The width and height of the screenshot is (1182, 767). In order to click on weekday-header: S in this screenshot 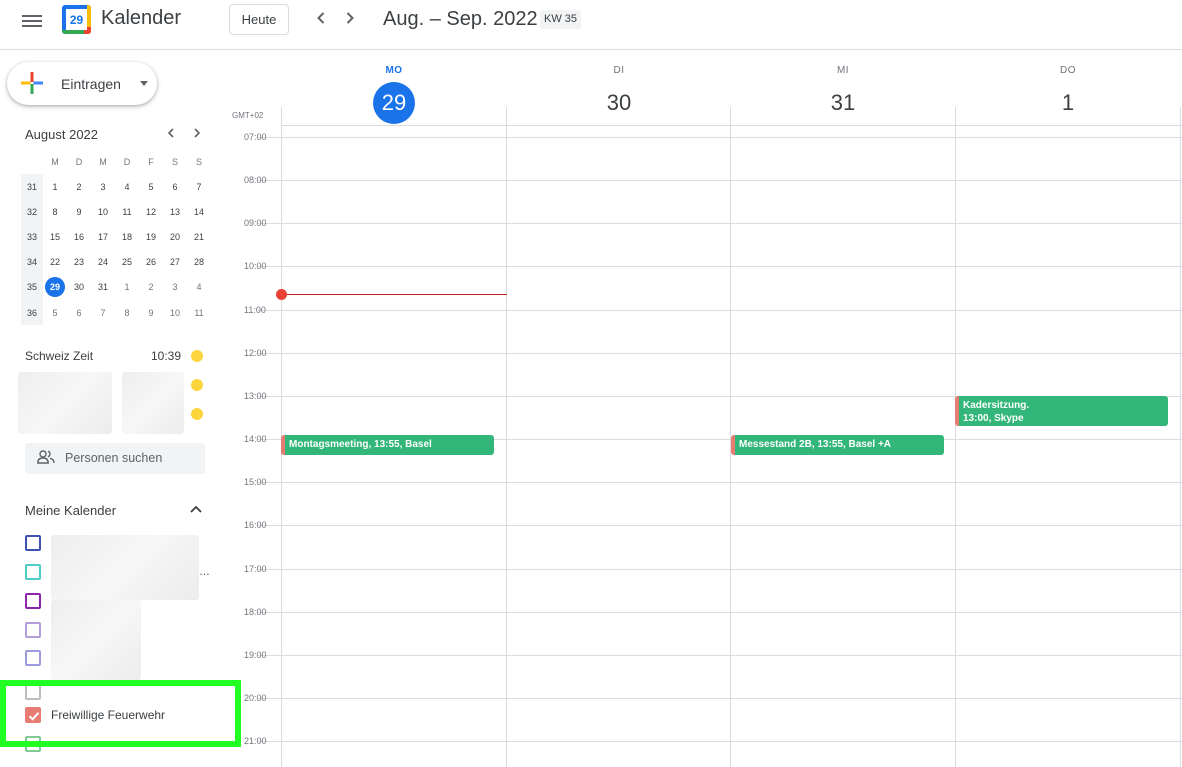, I will do `click(174, 162)`.